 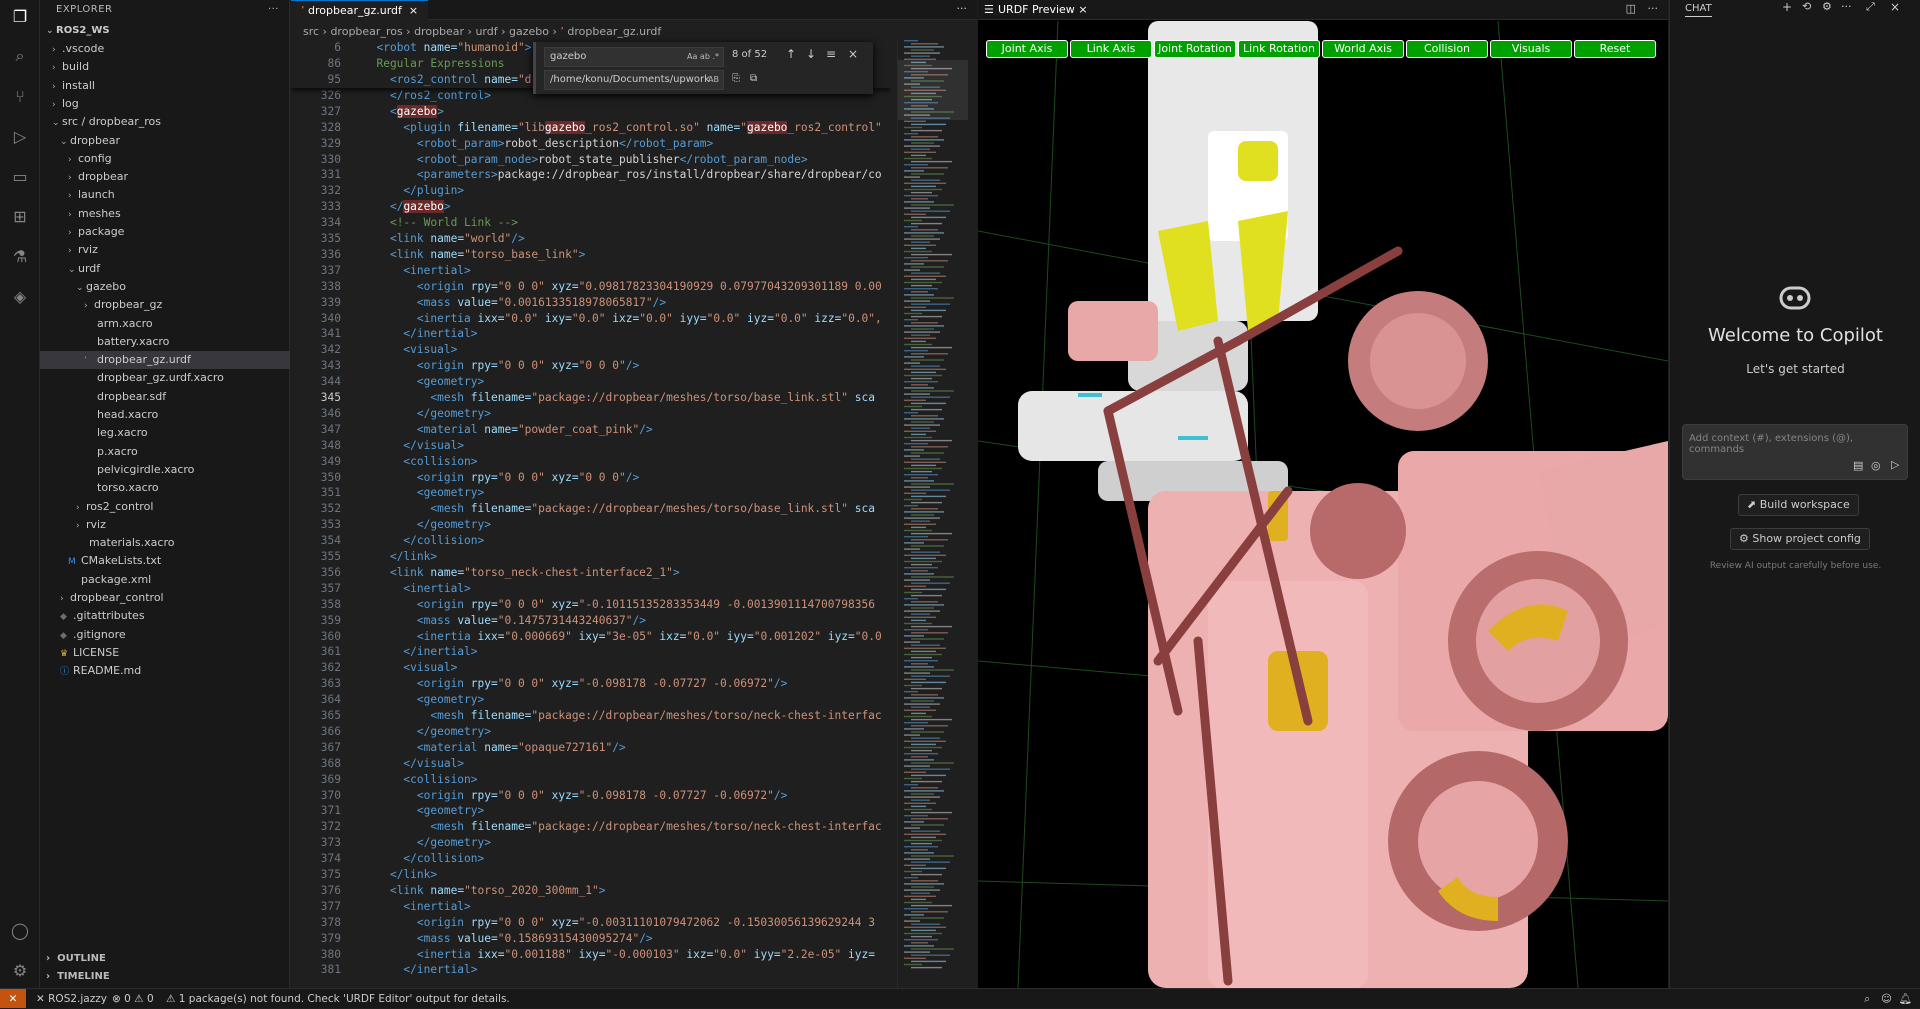 What do you see at coordinates (1027, 49) in the screenshot?
I see `preview-button-joint-axis: Joint Axis` at bounding box center [1027, 49].